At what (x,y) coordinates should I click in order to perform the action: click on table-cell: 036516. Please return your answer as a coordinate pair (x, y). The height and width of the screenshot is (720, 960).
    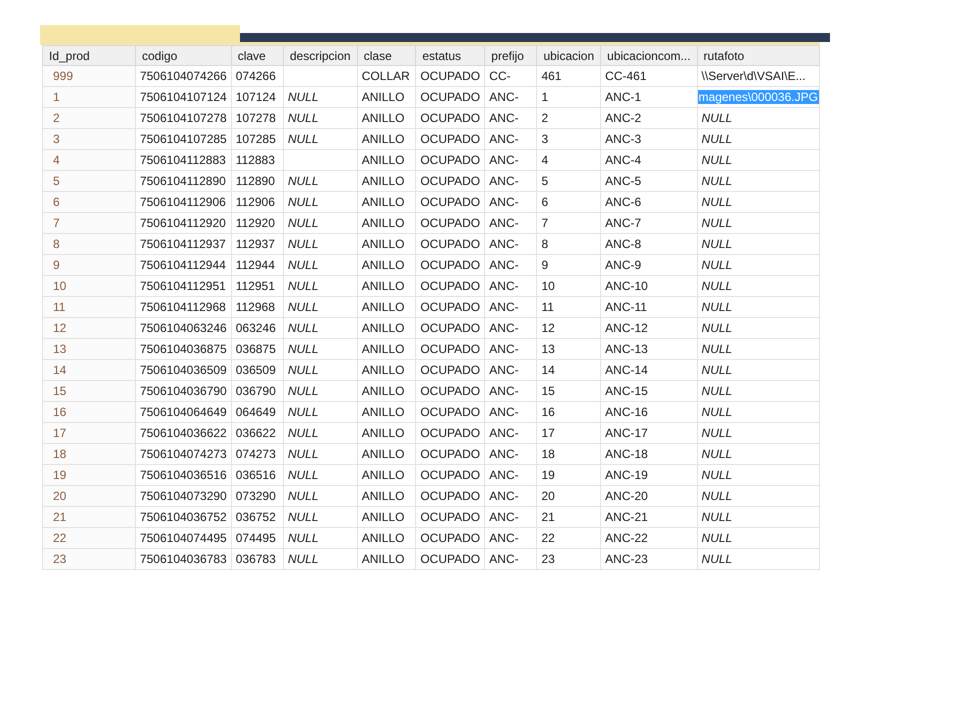
    Looking at the image, I should click on (257, 475).